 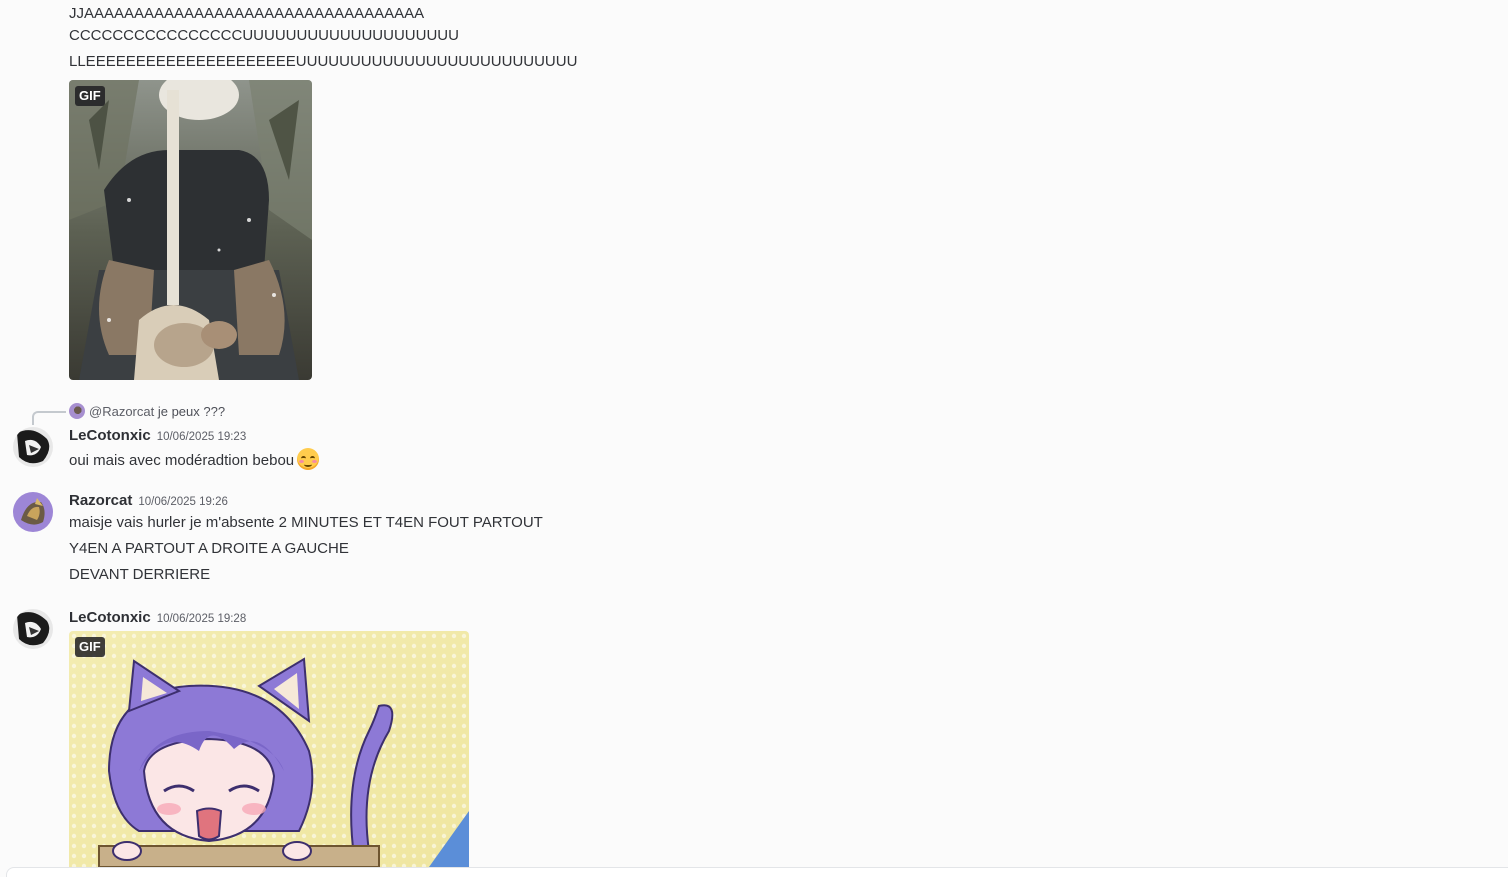 What do you see at coordinates (121, 411) in the screenshot?
I see `reply-mention: @Razorcat` at bounding box center [121, 411].